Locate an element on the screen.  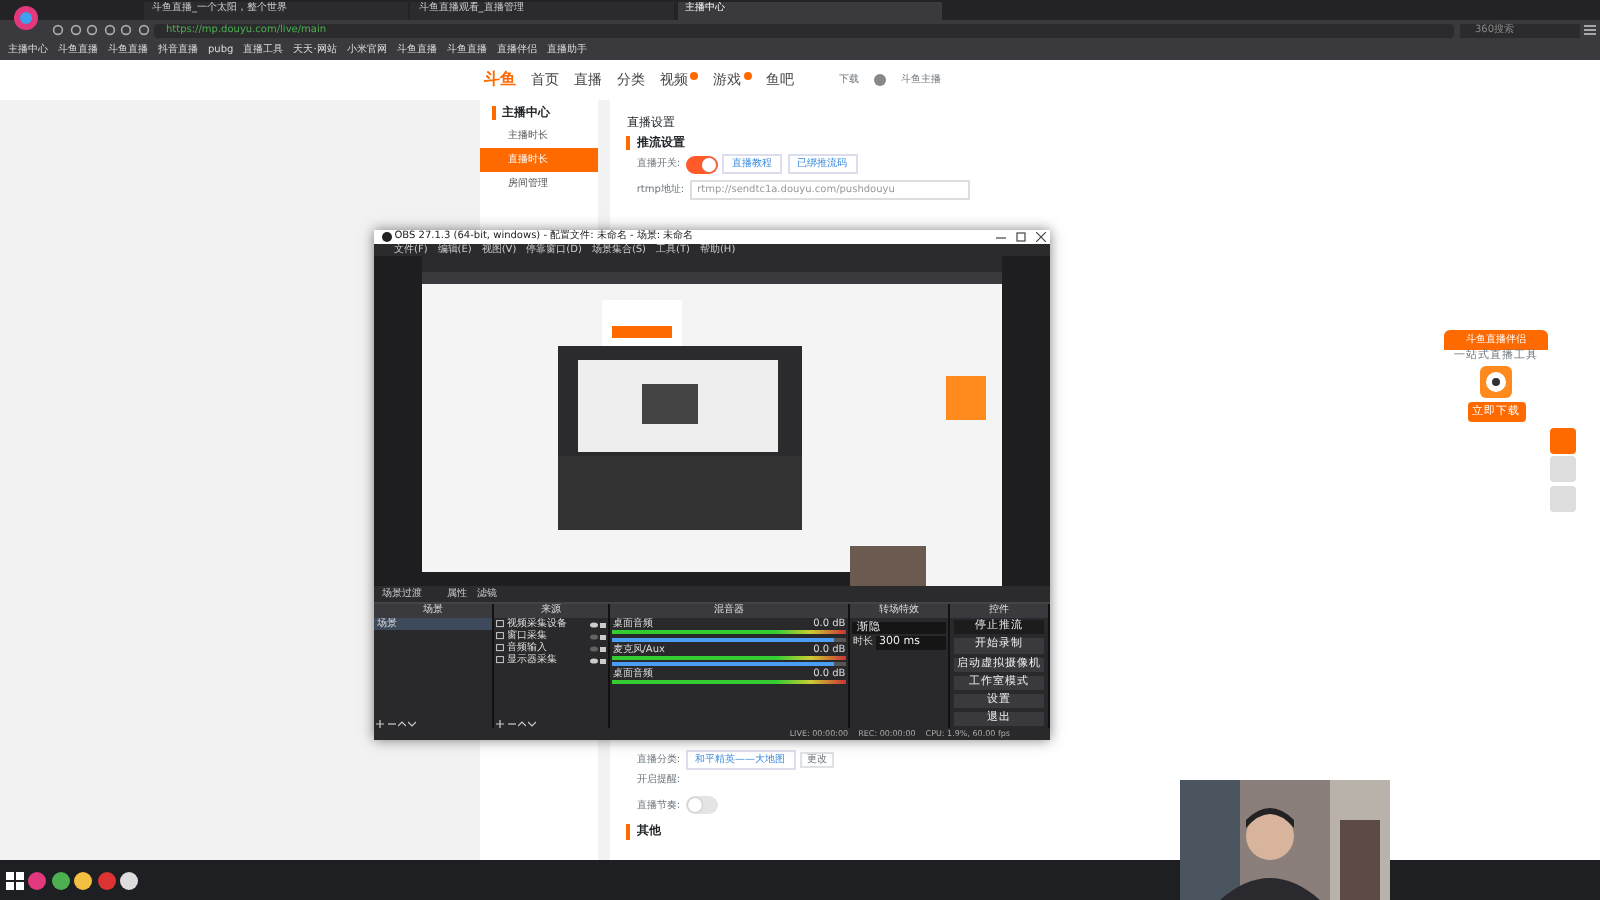
maximize-icon is located at coordinates (1020, 236).